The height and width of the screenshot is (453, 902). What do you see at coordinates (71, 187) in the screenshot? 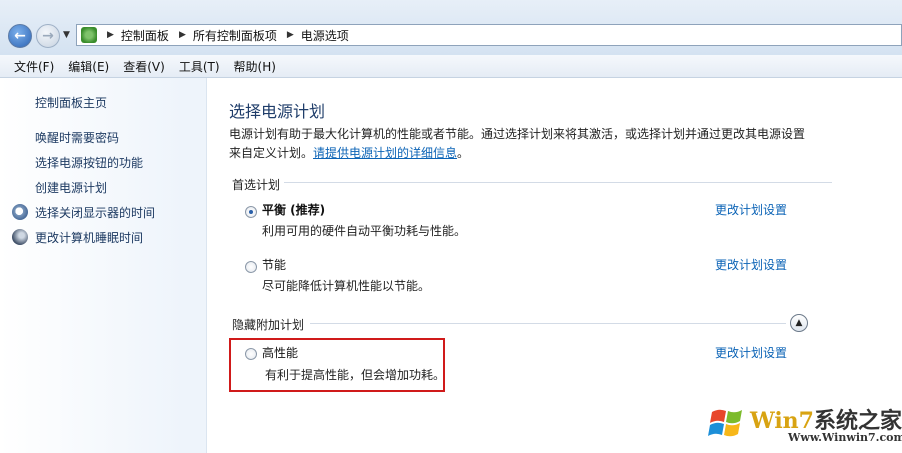
I see `sidebar-item-create-plan: 创建电源计划` at bounding box center [71, 187].